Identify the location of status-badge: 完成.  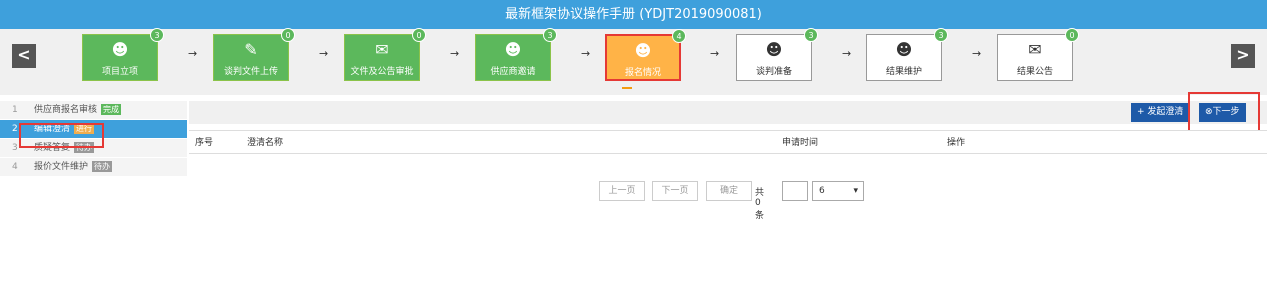
(111, 109).